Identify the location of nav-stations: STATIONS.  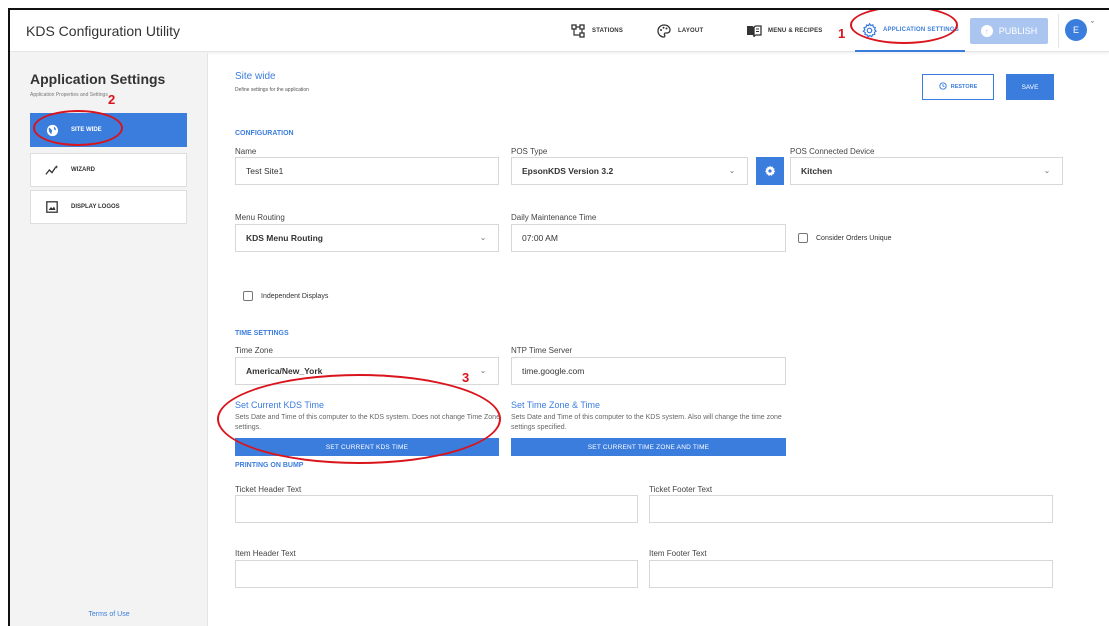
(596, 31).